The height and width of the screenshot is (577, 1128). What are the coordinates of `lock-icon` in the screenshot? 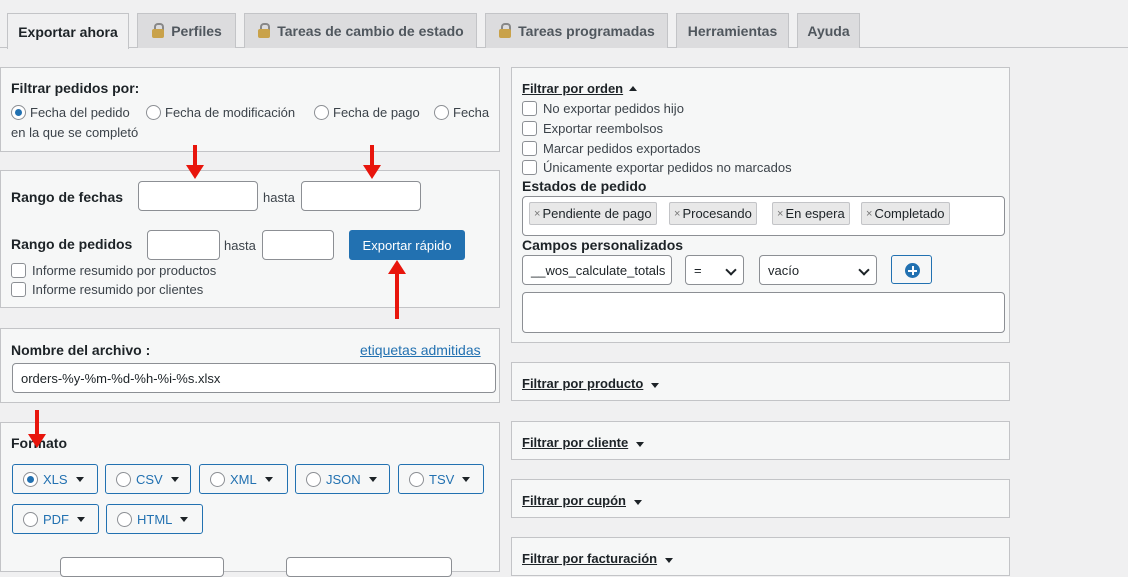 It's located at (158, 31).